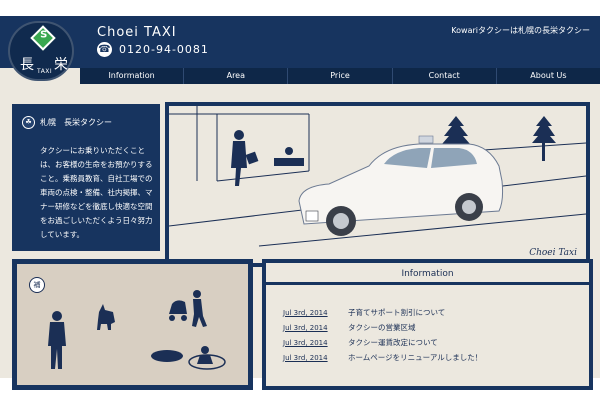 The width and height of the screenshot is (610, 400). Describe the element at coordinates (520, 30) in the screenshot. I see `header-tagline: Kowariタクシーは札幌の長栄タクシー` at that location.